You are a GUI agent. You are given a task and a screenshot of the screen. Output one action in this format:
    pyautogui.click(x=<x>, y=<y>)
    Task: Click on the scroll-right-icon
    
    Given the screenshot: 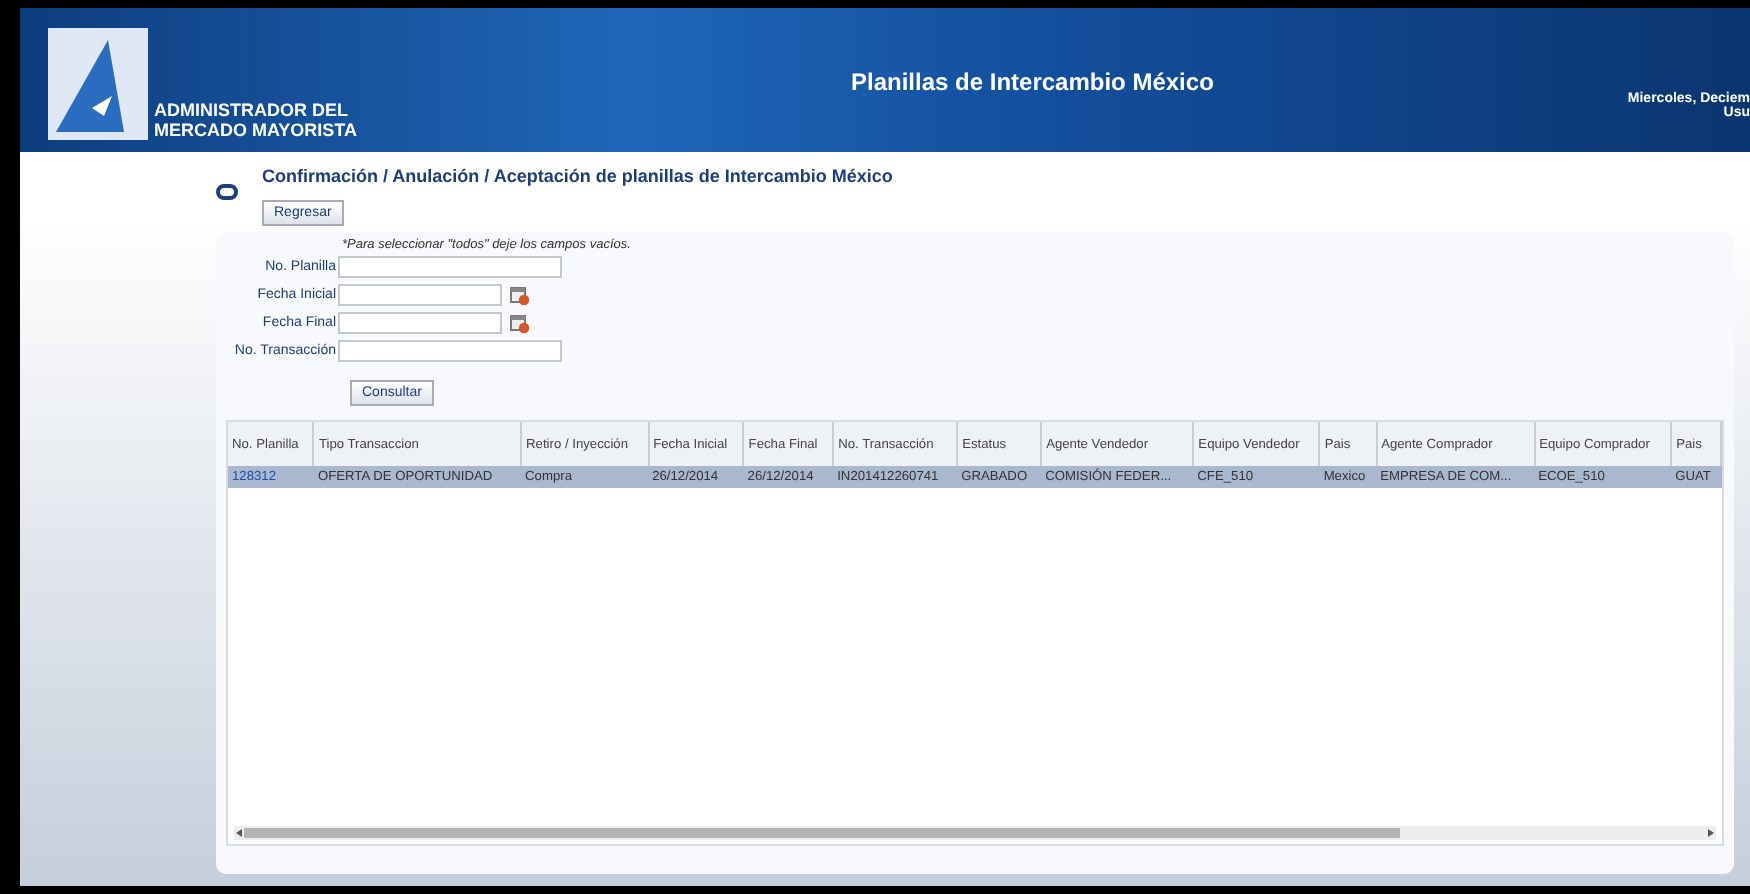 What is the action you would take?
    pyautogui.click(x=1711, y=833)
    